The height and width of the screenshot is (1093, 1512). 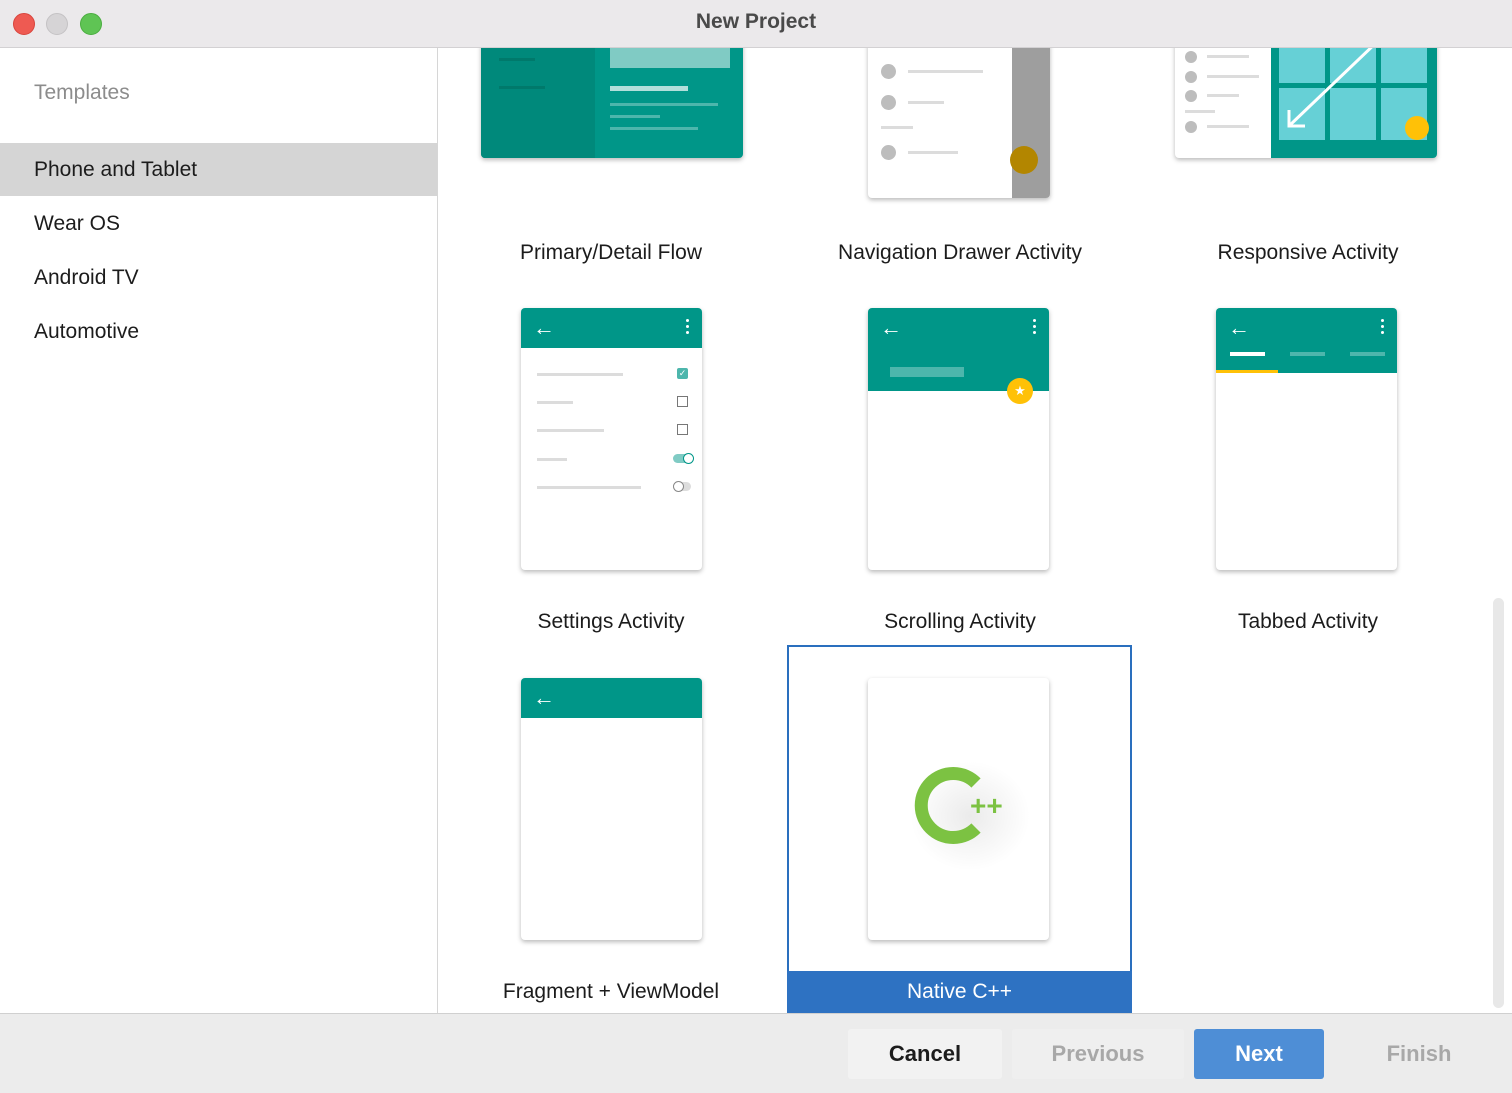 What do you see at coordinates (82, 92) in the screenshot?
I see `sidebar-header: Templates` at bounding box center [82, 92].